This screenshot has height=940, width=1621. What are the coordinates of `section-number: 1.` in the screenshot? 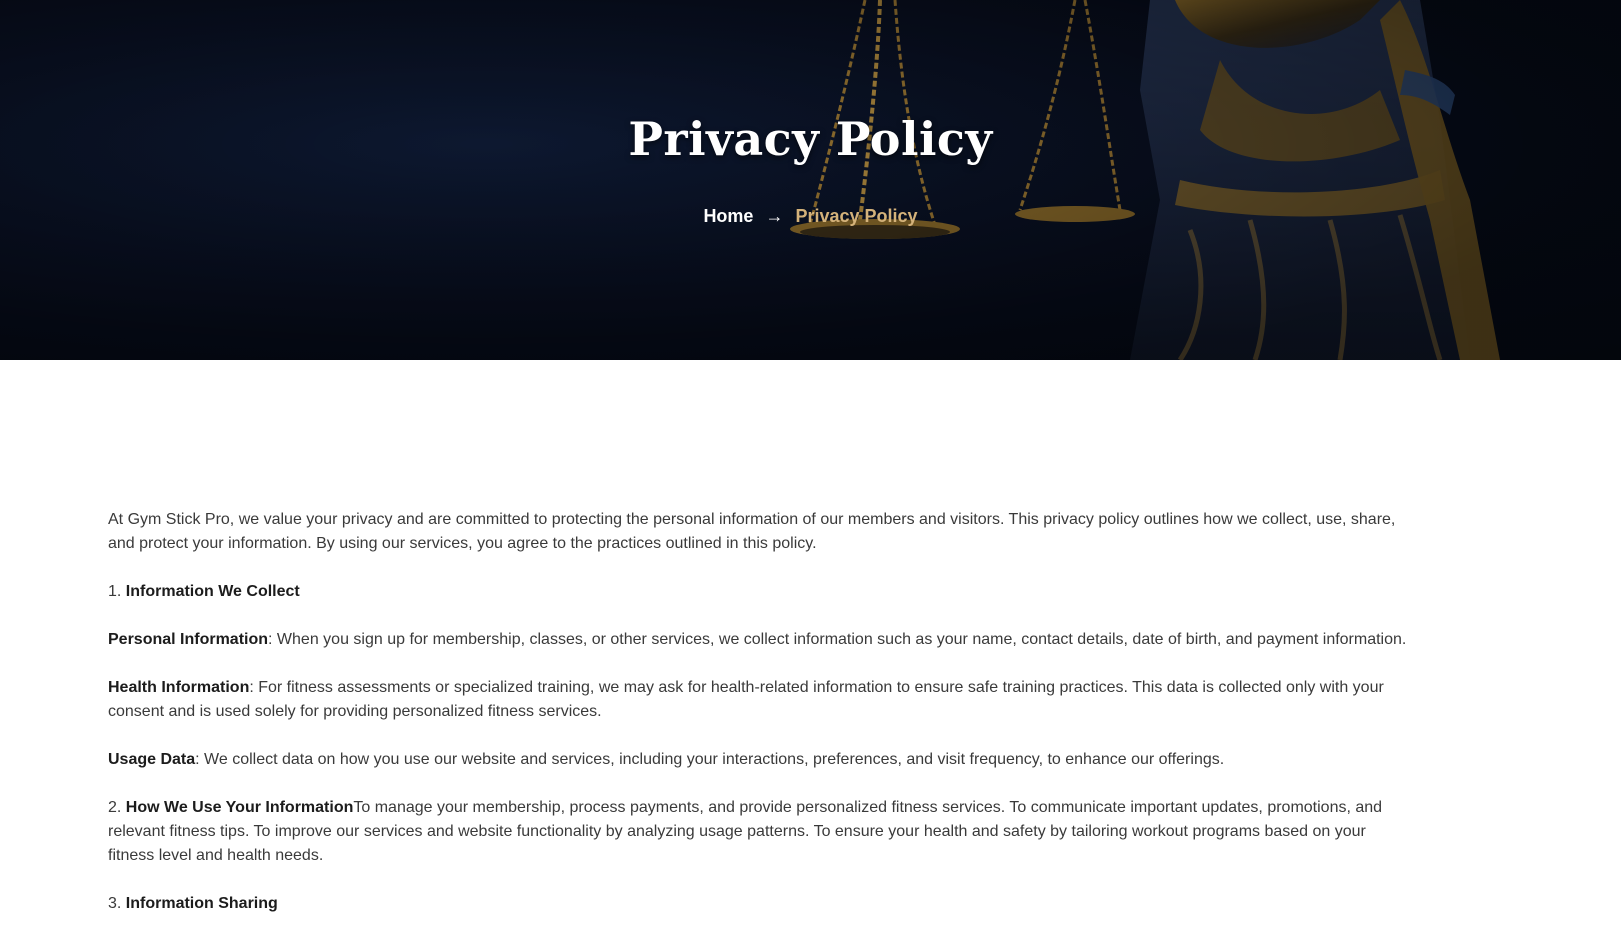 It's located at (117, 591).